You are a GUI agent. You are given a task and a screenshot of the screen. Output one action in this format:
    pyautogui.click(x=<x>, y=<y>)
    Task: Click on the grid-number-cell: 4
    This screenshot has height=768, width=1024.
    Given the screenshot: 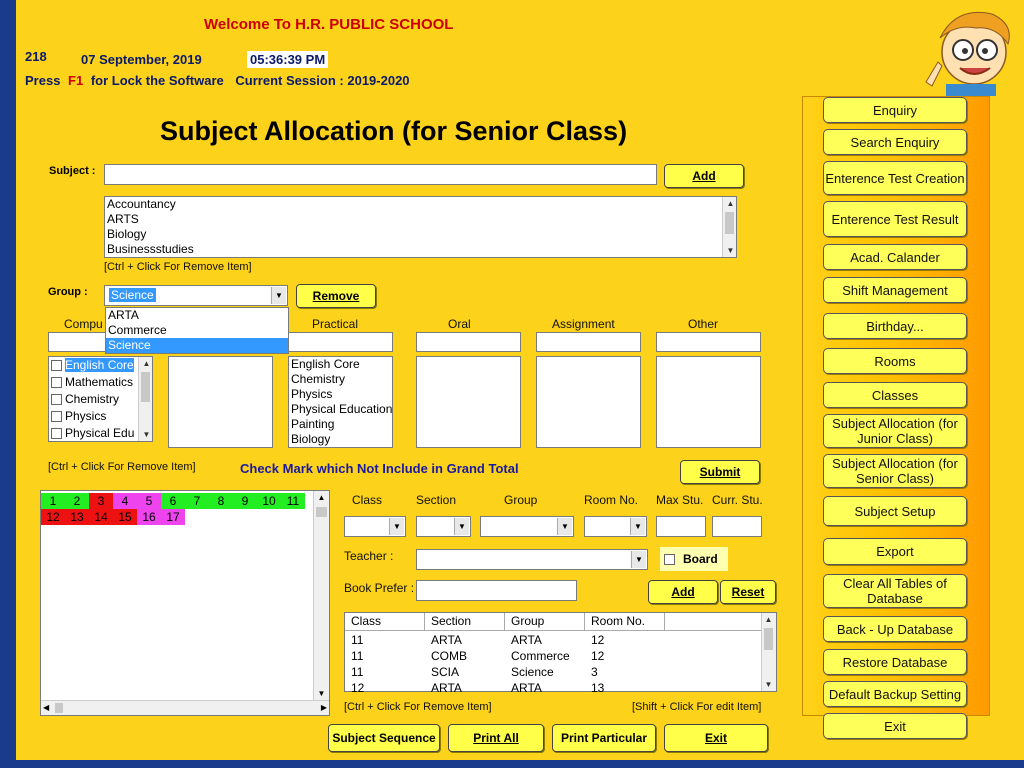 What is the action you would take?
    pyautogui.click(x=125, y=501)
    